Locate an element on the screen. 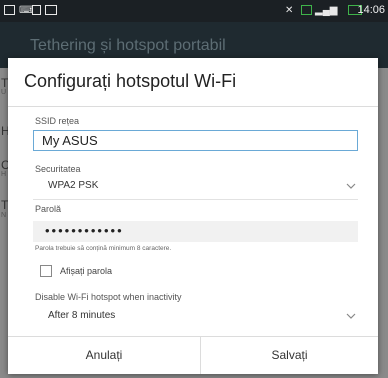 This screenshot has width=388, height=378. disable-hotspot-value: After 8 minutes is located at coordinates (82, 315).